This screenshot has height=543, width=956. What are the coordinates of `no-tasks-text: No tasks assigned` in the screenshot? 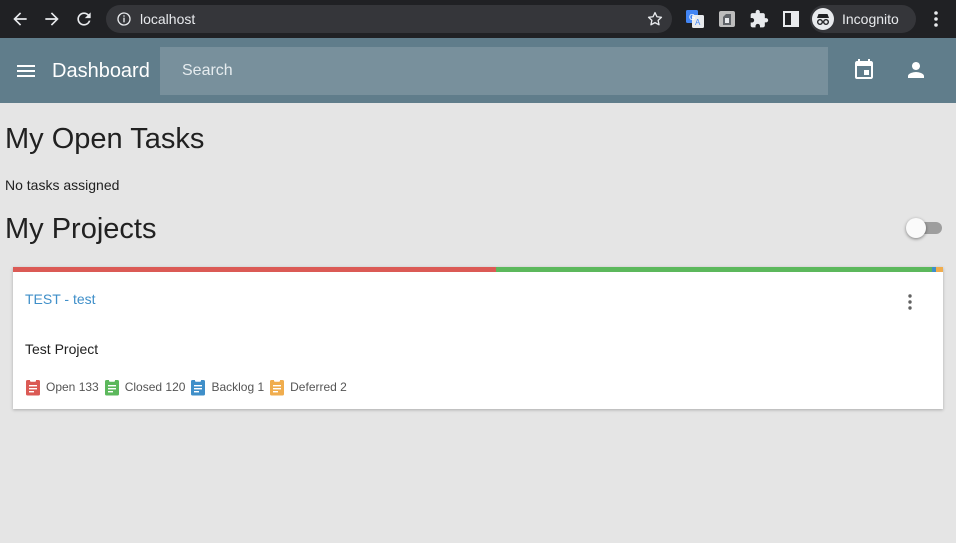 It's located at (62, 185).